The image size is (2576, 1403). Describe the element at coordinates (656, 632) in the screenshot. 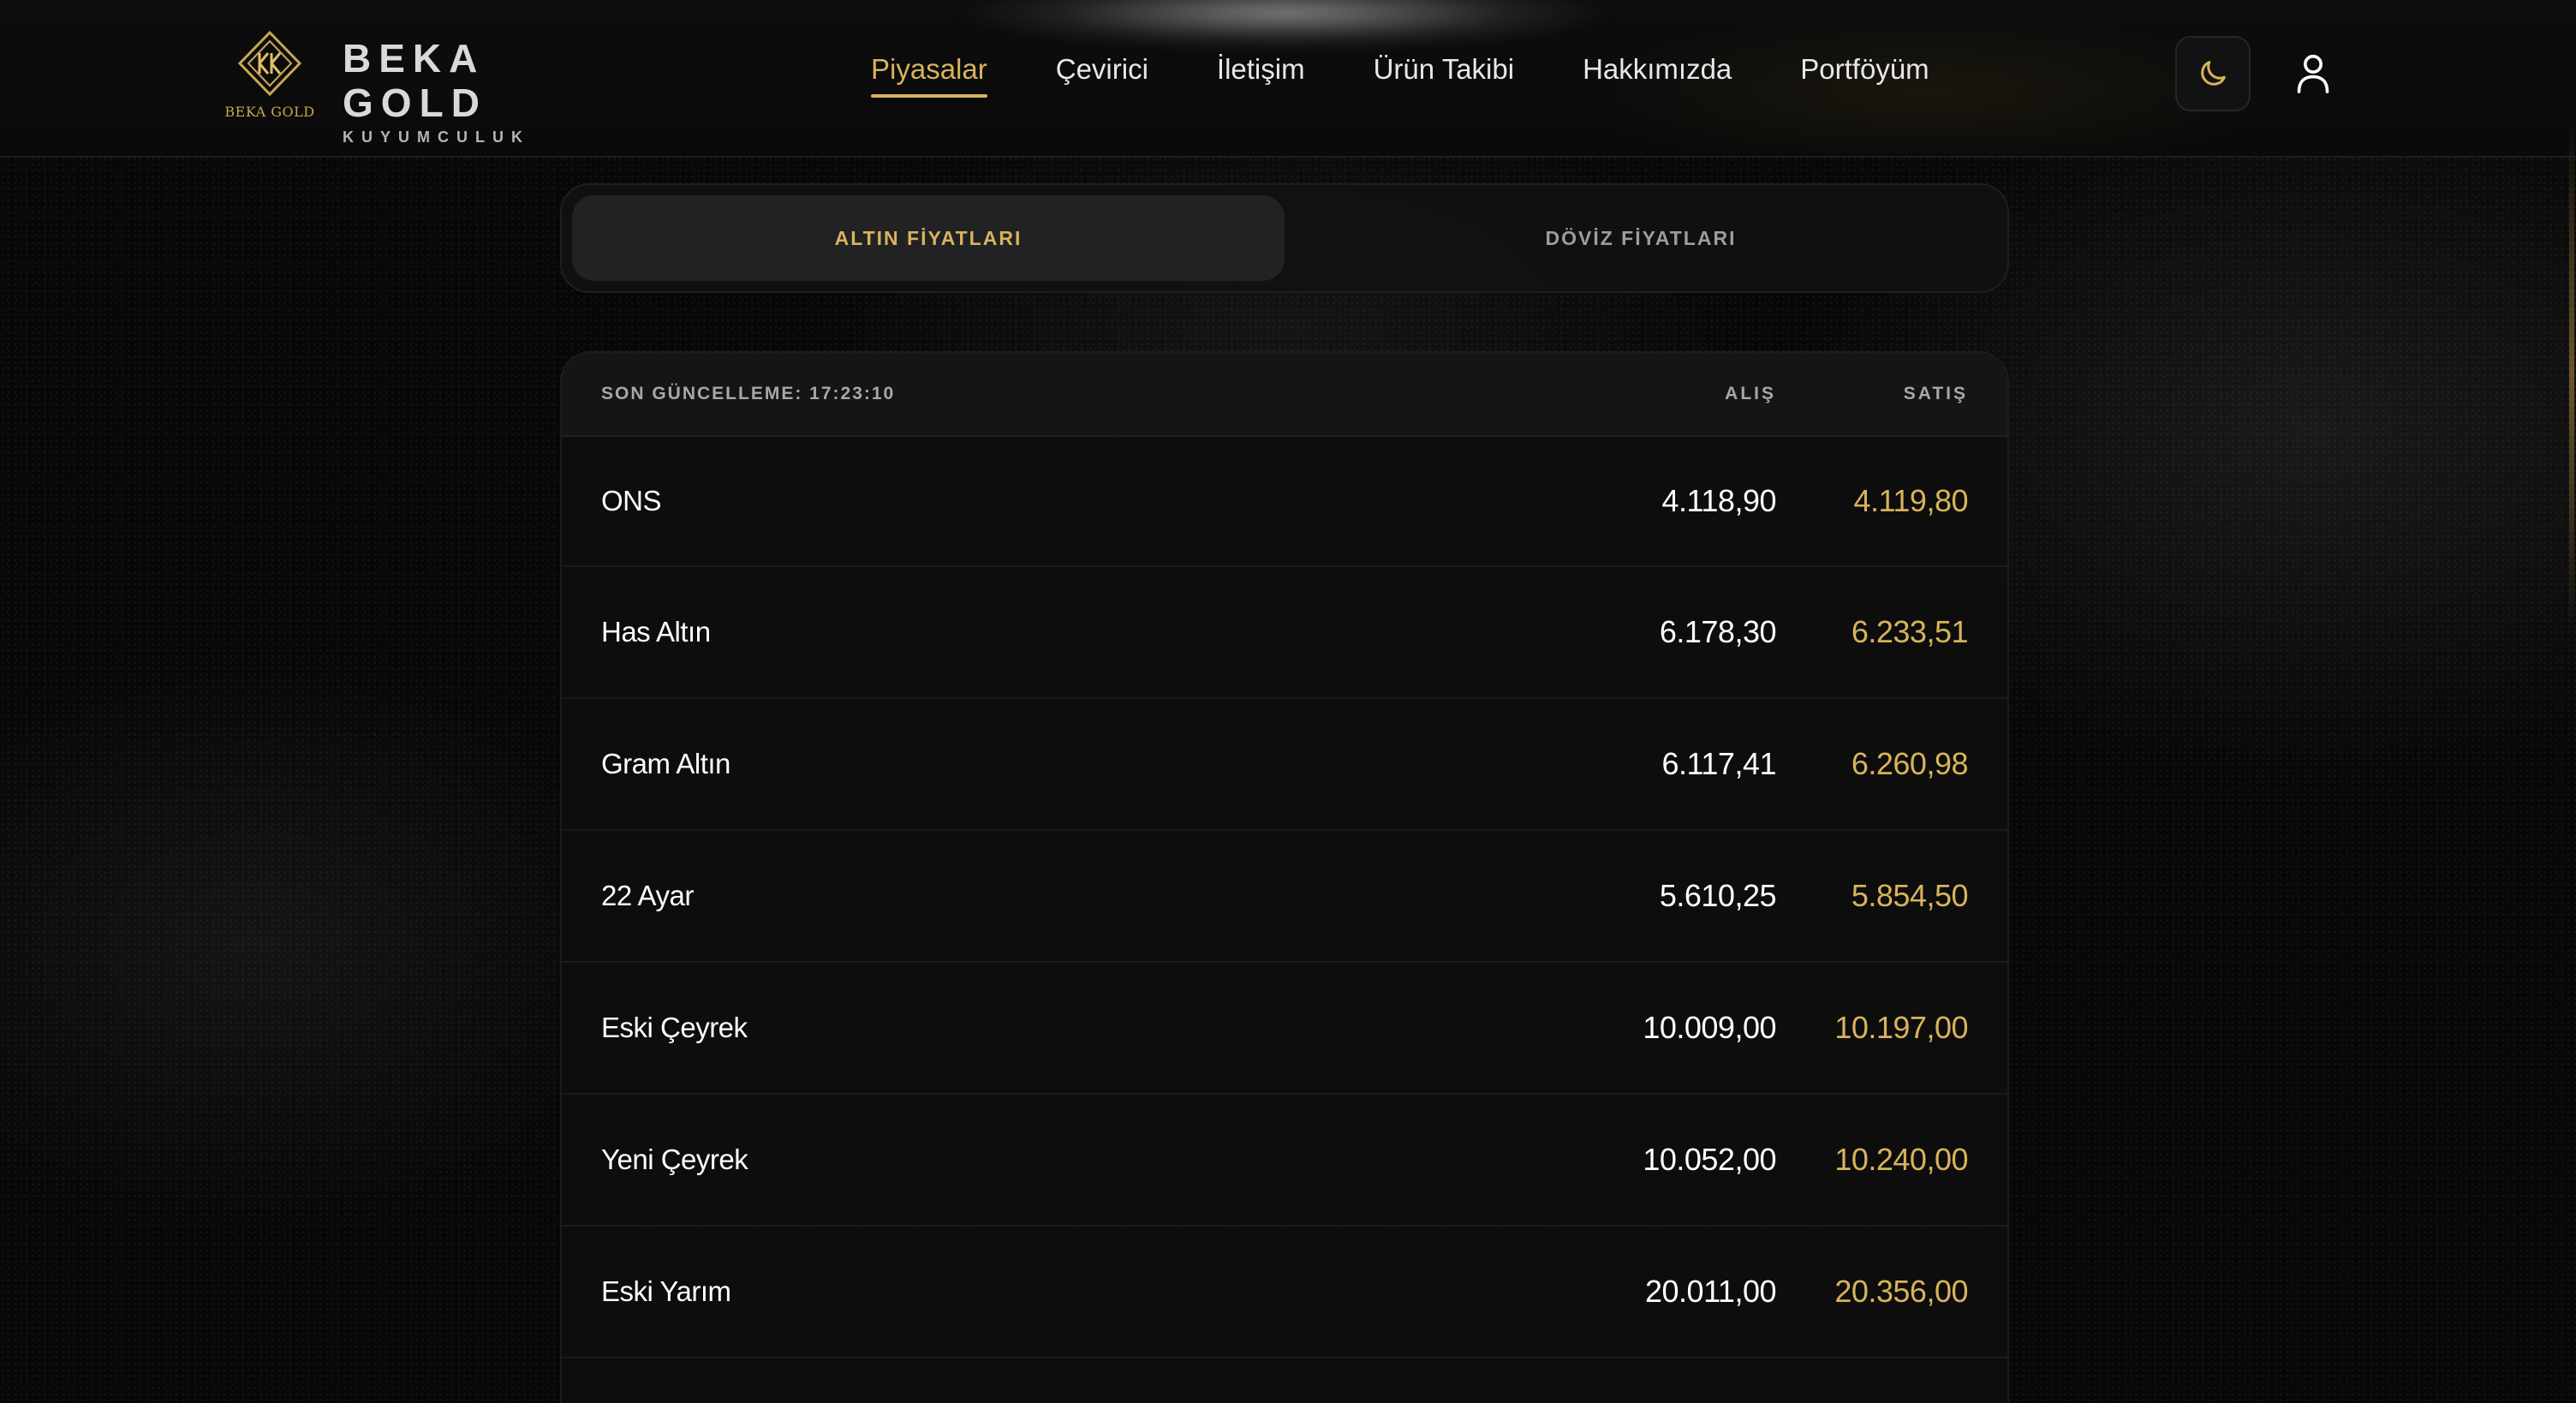

I see `row-name: Has Altın` at that location.